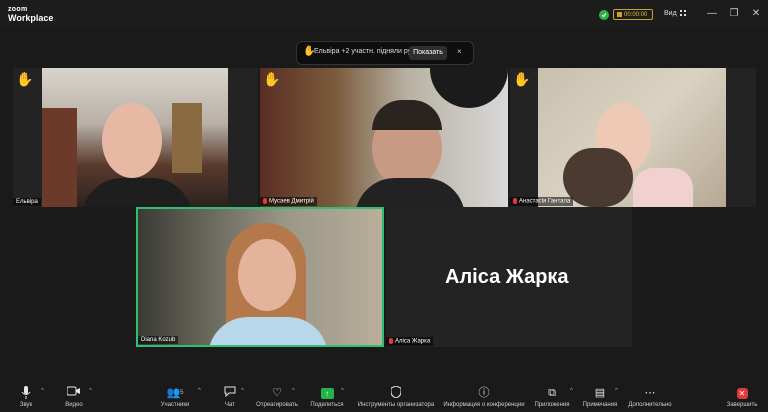 The height and width of the screenshot is (412, 768). Describe the element at coordinates (59, 157) in the screenshot. I see `cabinet` at that location.